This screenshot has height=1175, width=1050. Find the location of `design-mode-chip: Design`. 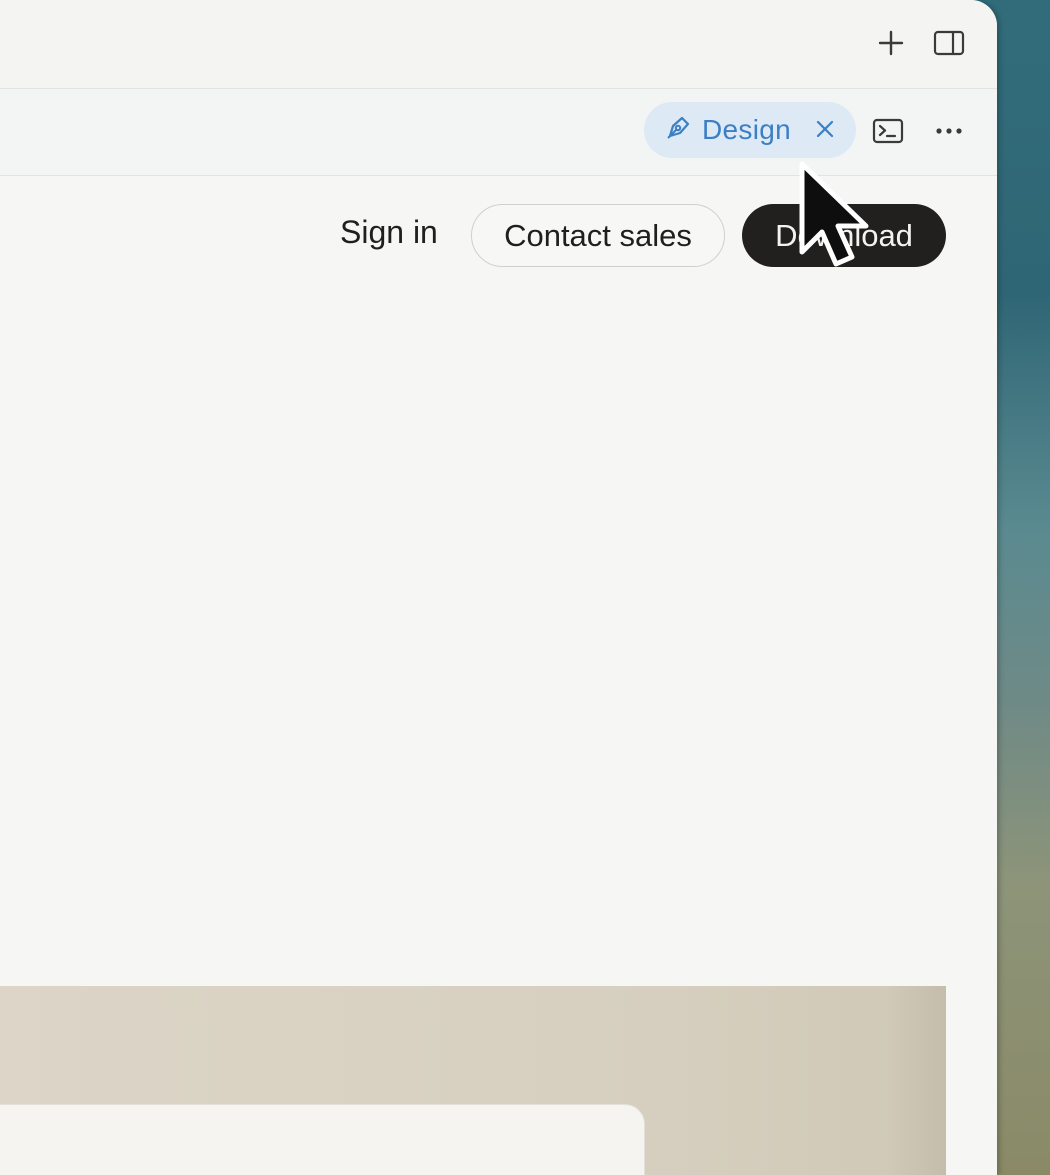

design-mode-chip: Design is located at coordinates (750, 130).